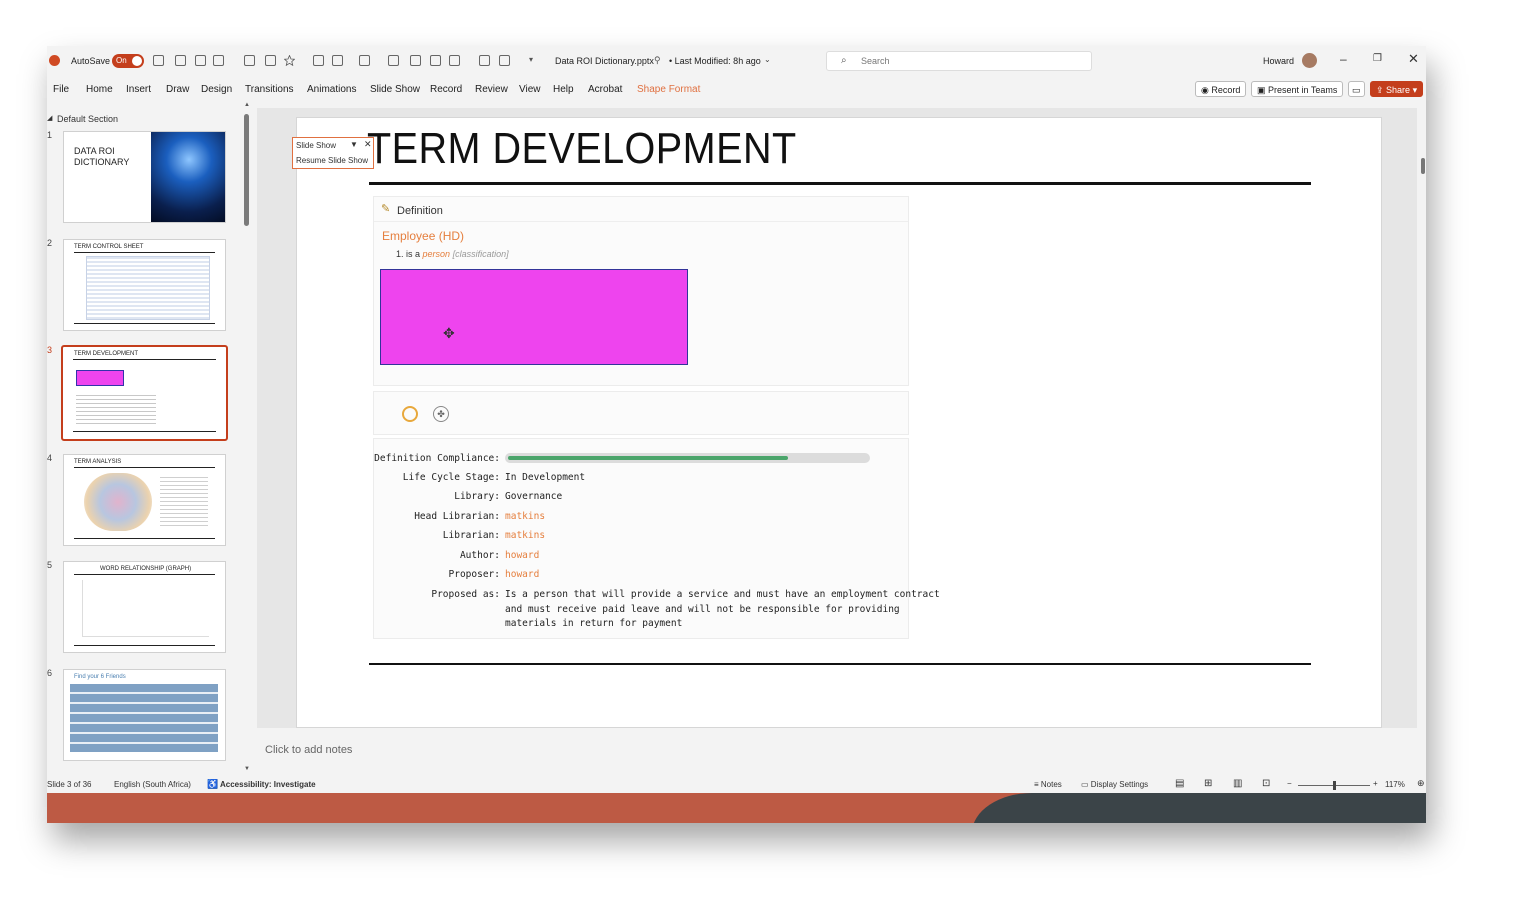 The height and width of the screenshot is (918, 1521). What do you see at coordinates (605, 89) in the screenshot?
I see `tab-acrobat: Acrobat` at bounding box center [605, 89].